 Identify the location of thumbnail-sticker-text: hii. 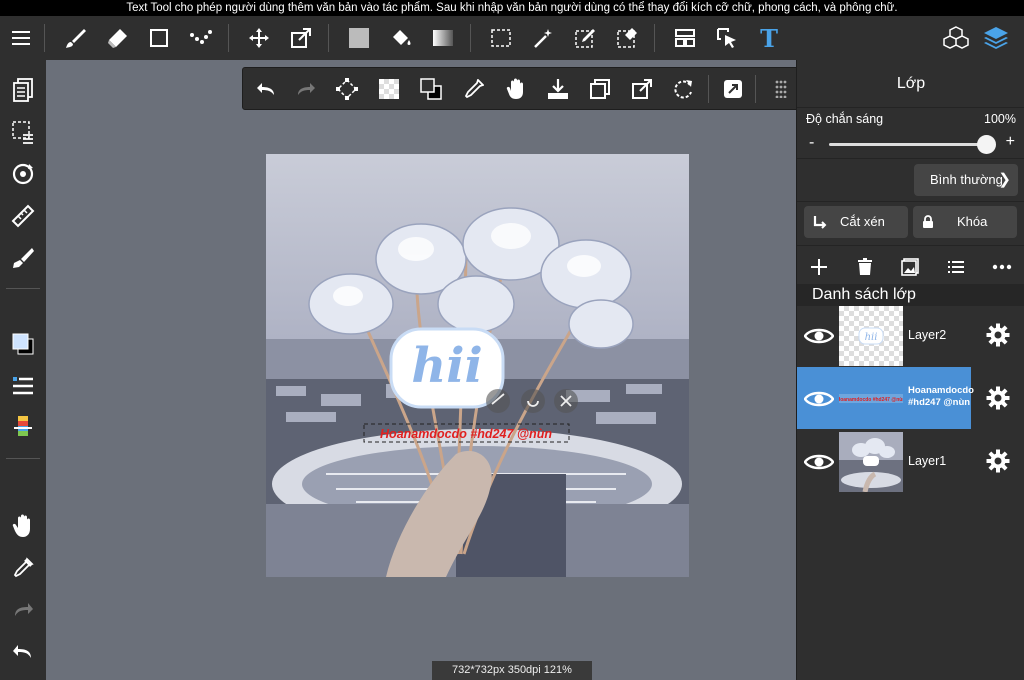
(871, 337).